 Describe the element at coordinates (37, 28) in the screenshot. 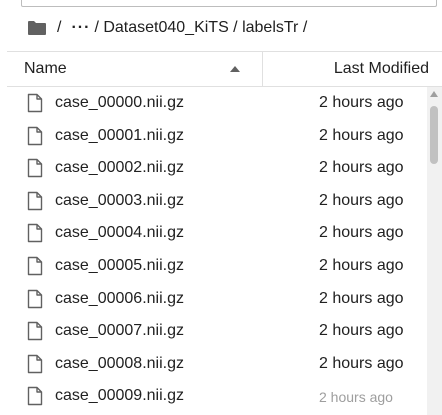

I see `folder-icon` at that location.